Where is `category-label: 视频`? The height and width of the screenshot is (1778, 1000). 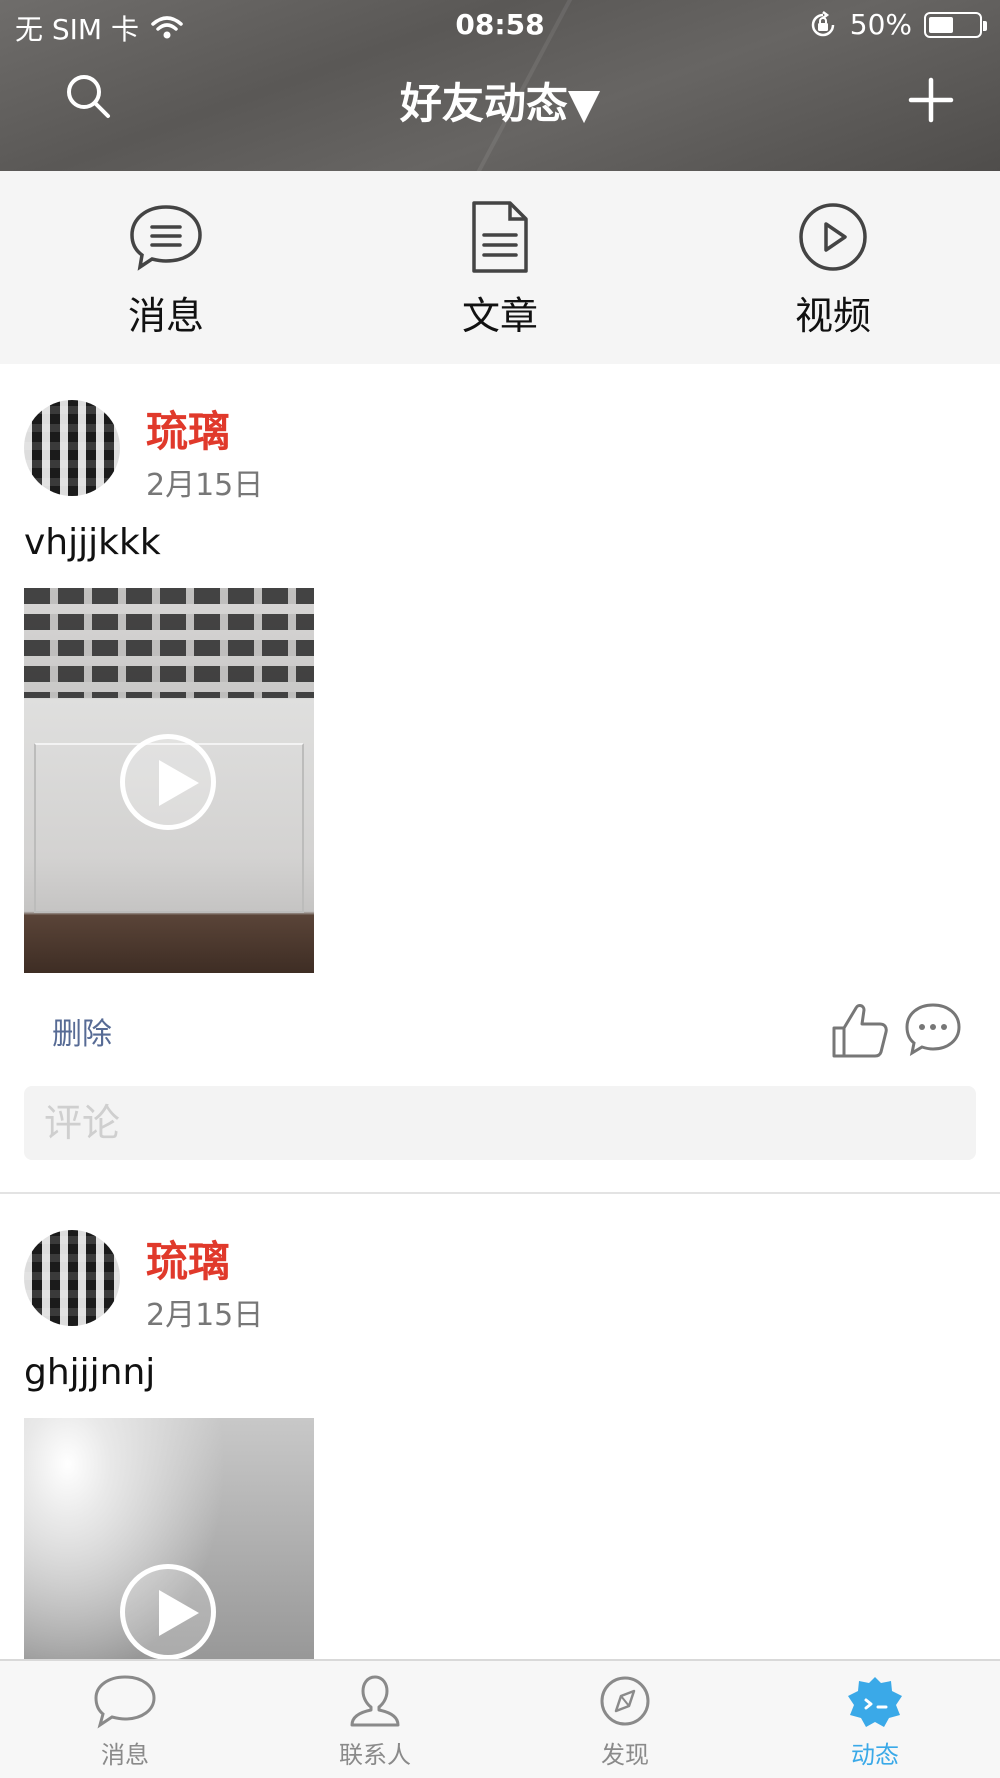 category-label: 视频 is located at coordinates (832, 316).